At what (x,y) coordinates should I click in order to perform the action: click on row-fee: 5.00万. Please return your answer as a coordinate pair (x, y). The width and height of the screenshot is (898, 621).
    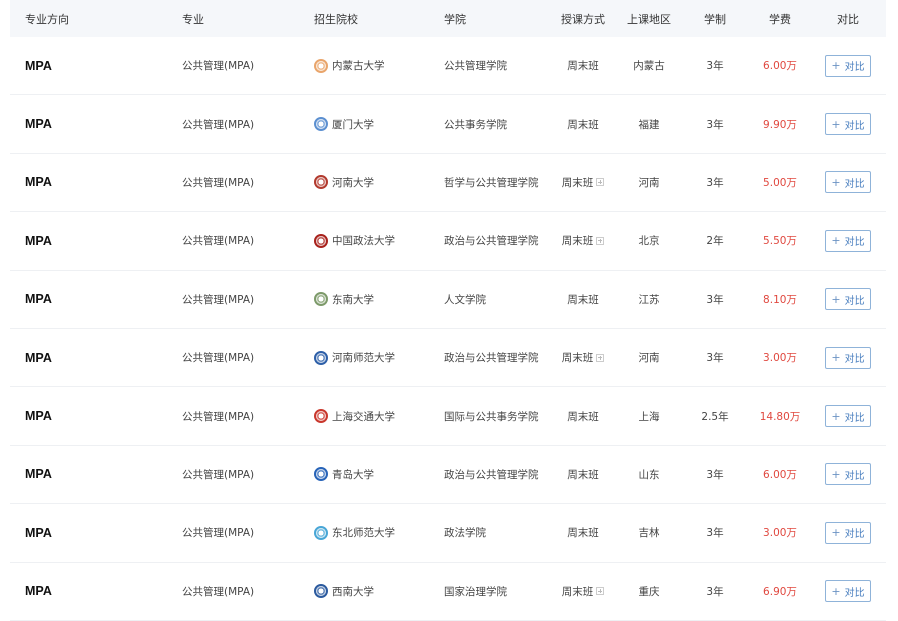
    Looking at the image, I should click on (780, 182).